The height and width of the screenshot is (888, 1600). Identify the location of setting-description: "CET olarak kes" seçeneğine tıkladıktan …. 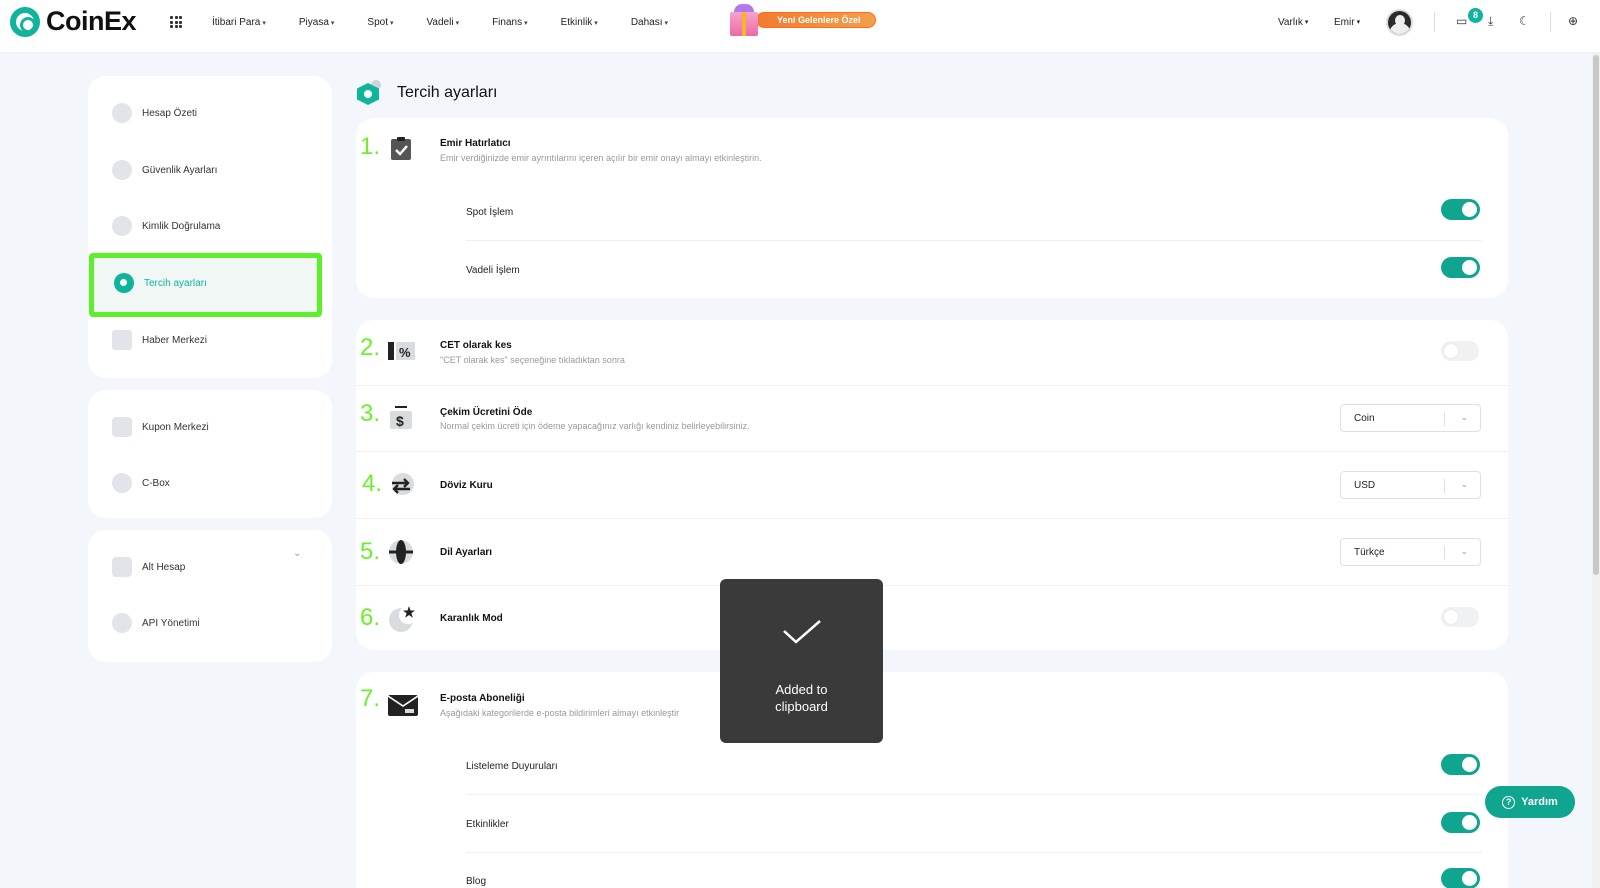
(532, 360).